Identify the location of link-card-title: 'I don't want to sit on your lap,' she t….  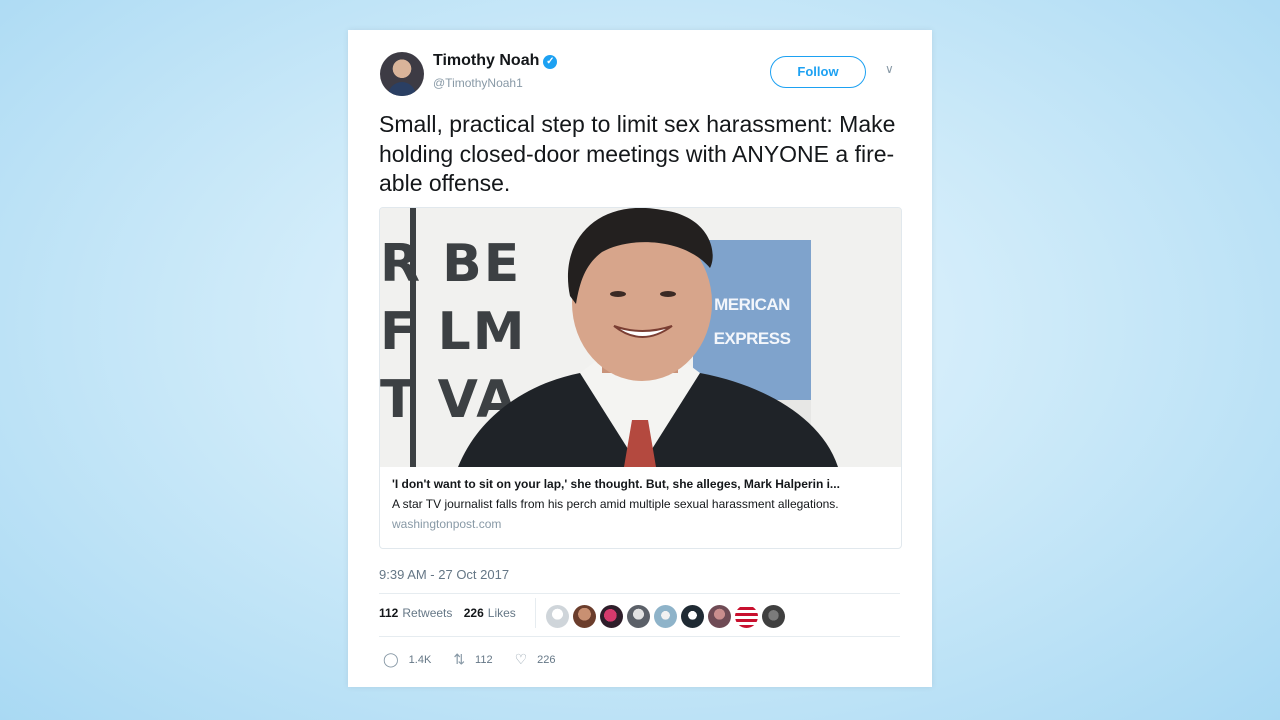
(640, 484).